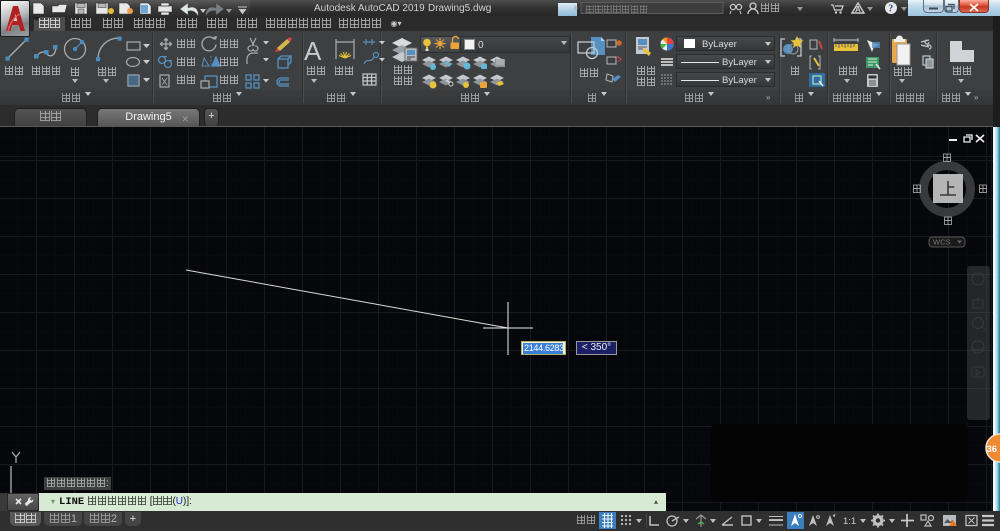  Describe the element at coordinates (992, 449) in the screenshot. I see `svg-text: 36` at that location.